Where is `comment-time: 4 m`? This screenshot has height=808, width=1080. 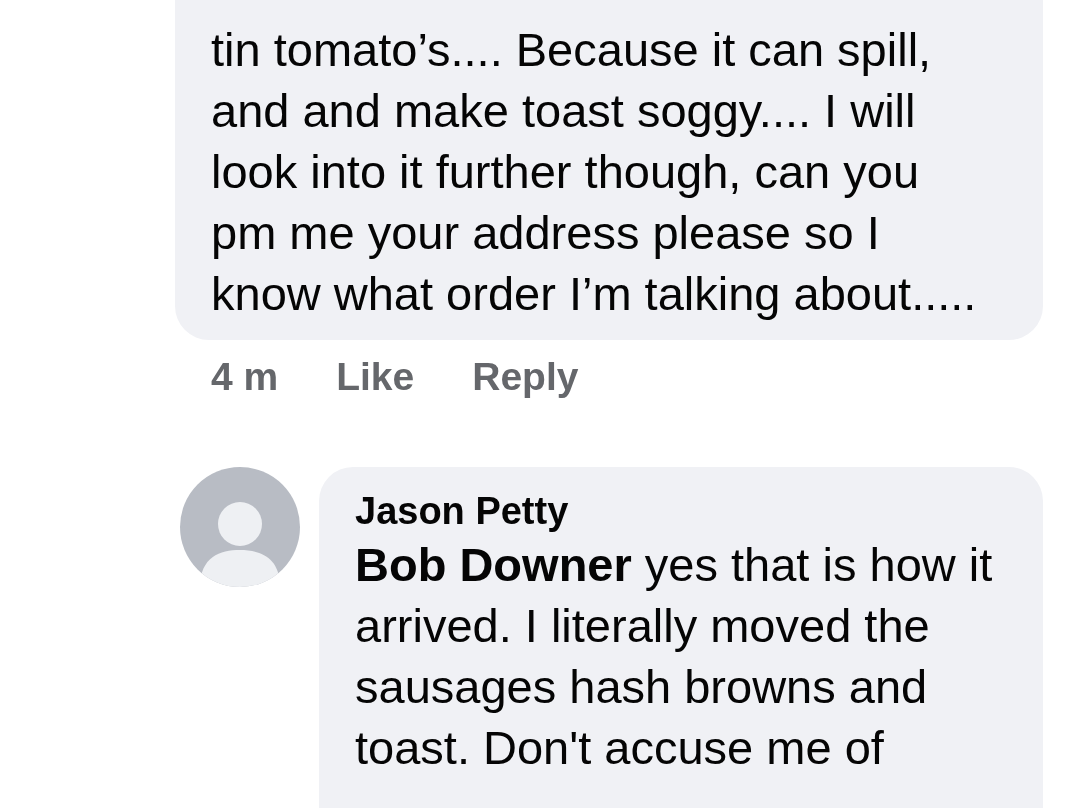
comment-time: 4 m is located at coordinates (245, 377).